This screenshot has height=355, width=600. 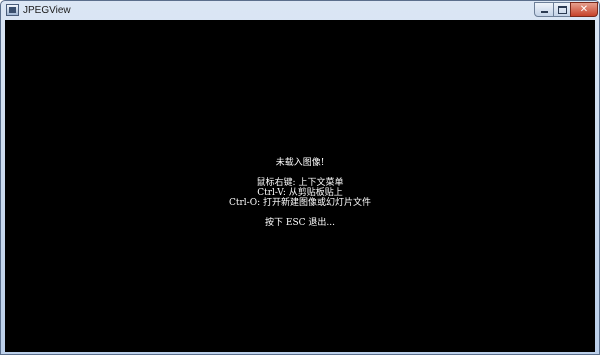 I want to click on maximize-icon, so click(x=562, y=9).